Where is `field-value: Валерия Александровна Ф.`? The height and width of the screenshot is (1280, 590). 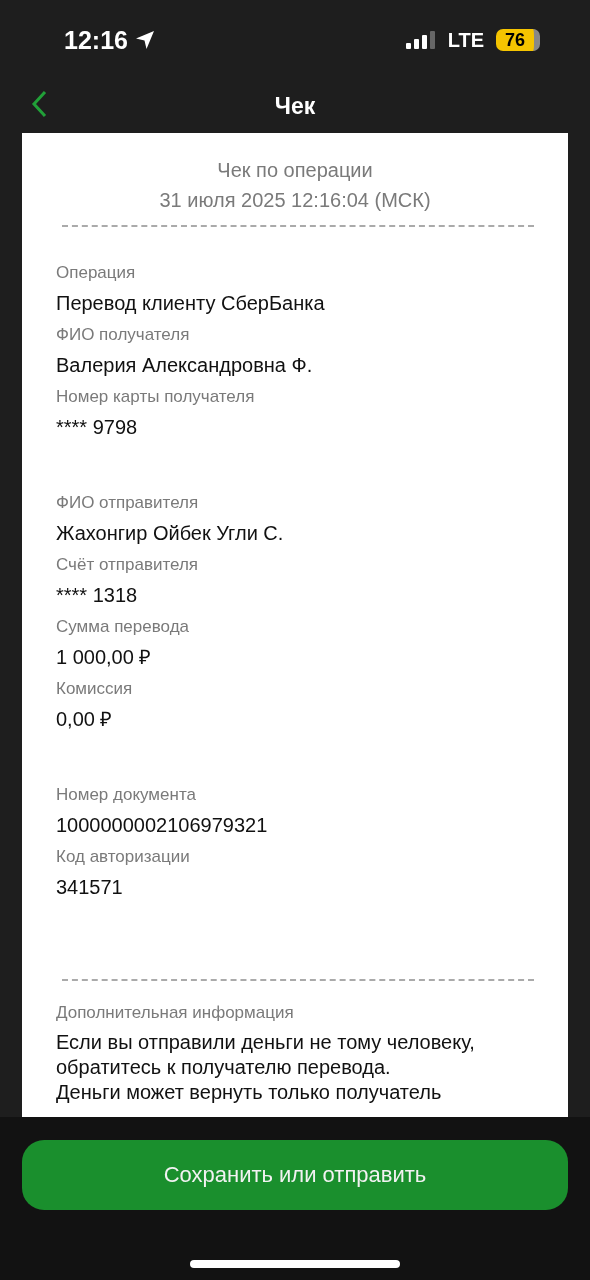
field-value: Валерия Александровна Ф. is located at coordinates (184, 365).